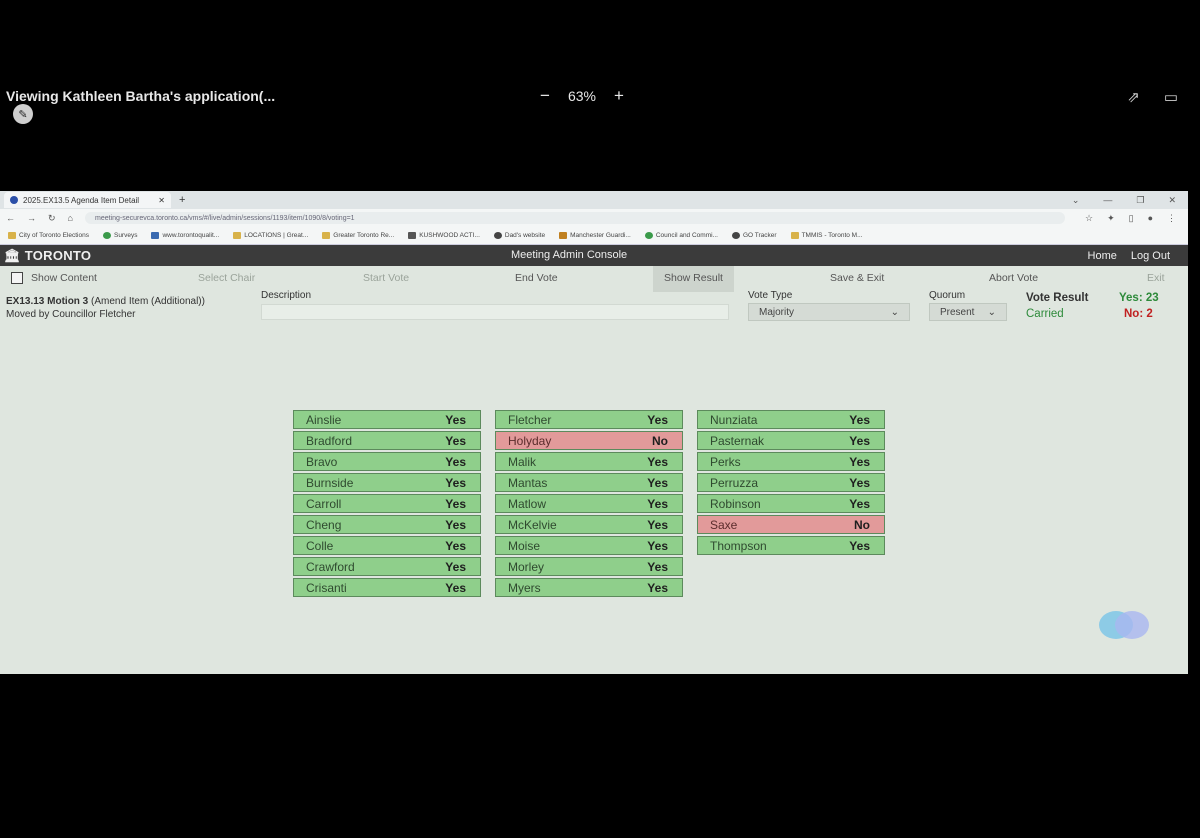 This screenshot has width=1200, height=838. Describe the element at coordinates (524, 545) in the screenshot. I see `councillor-name: Moise` at that location.